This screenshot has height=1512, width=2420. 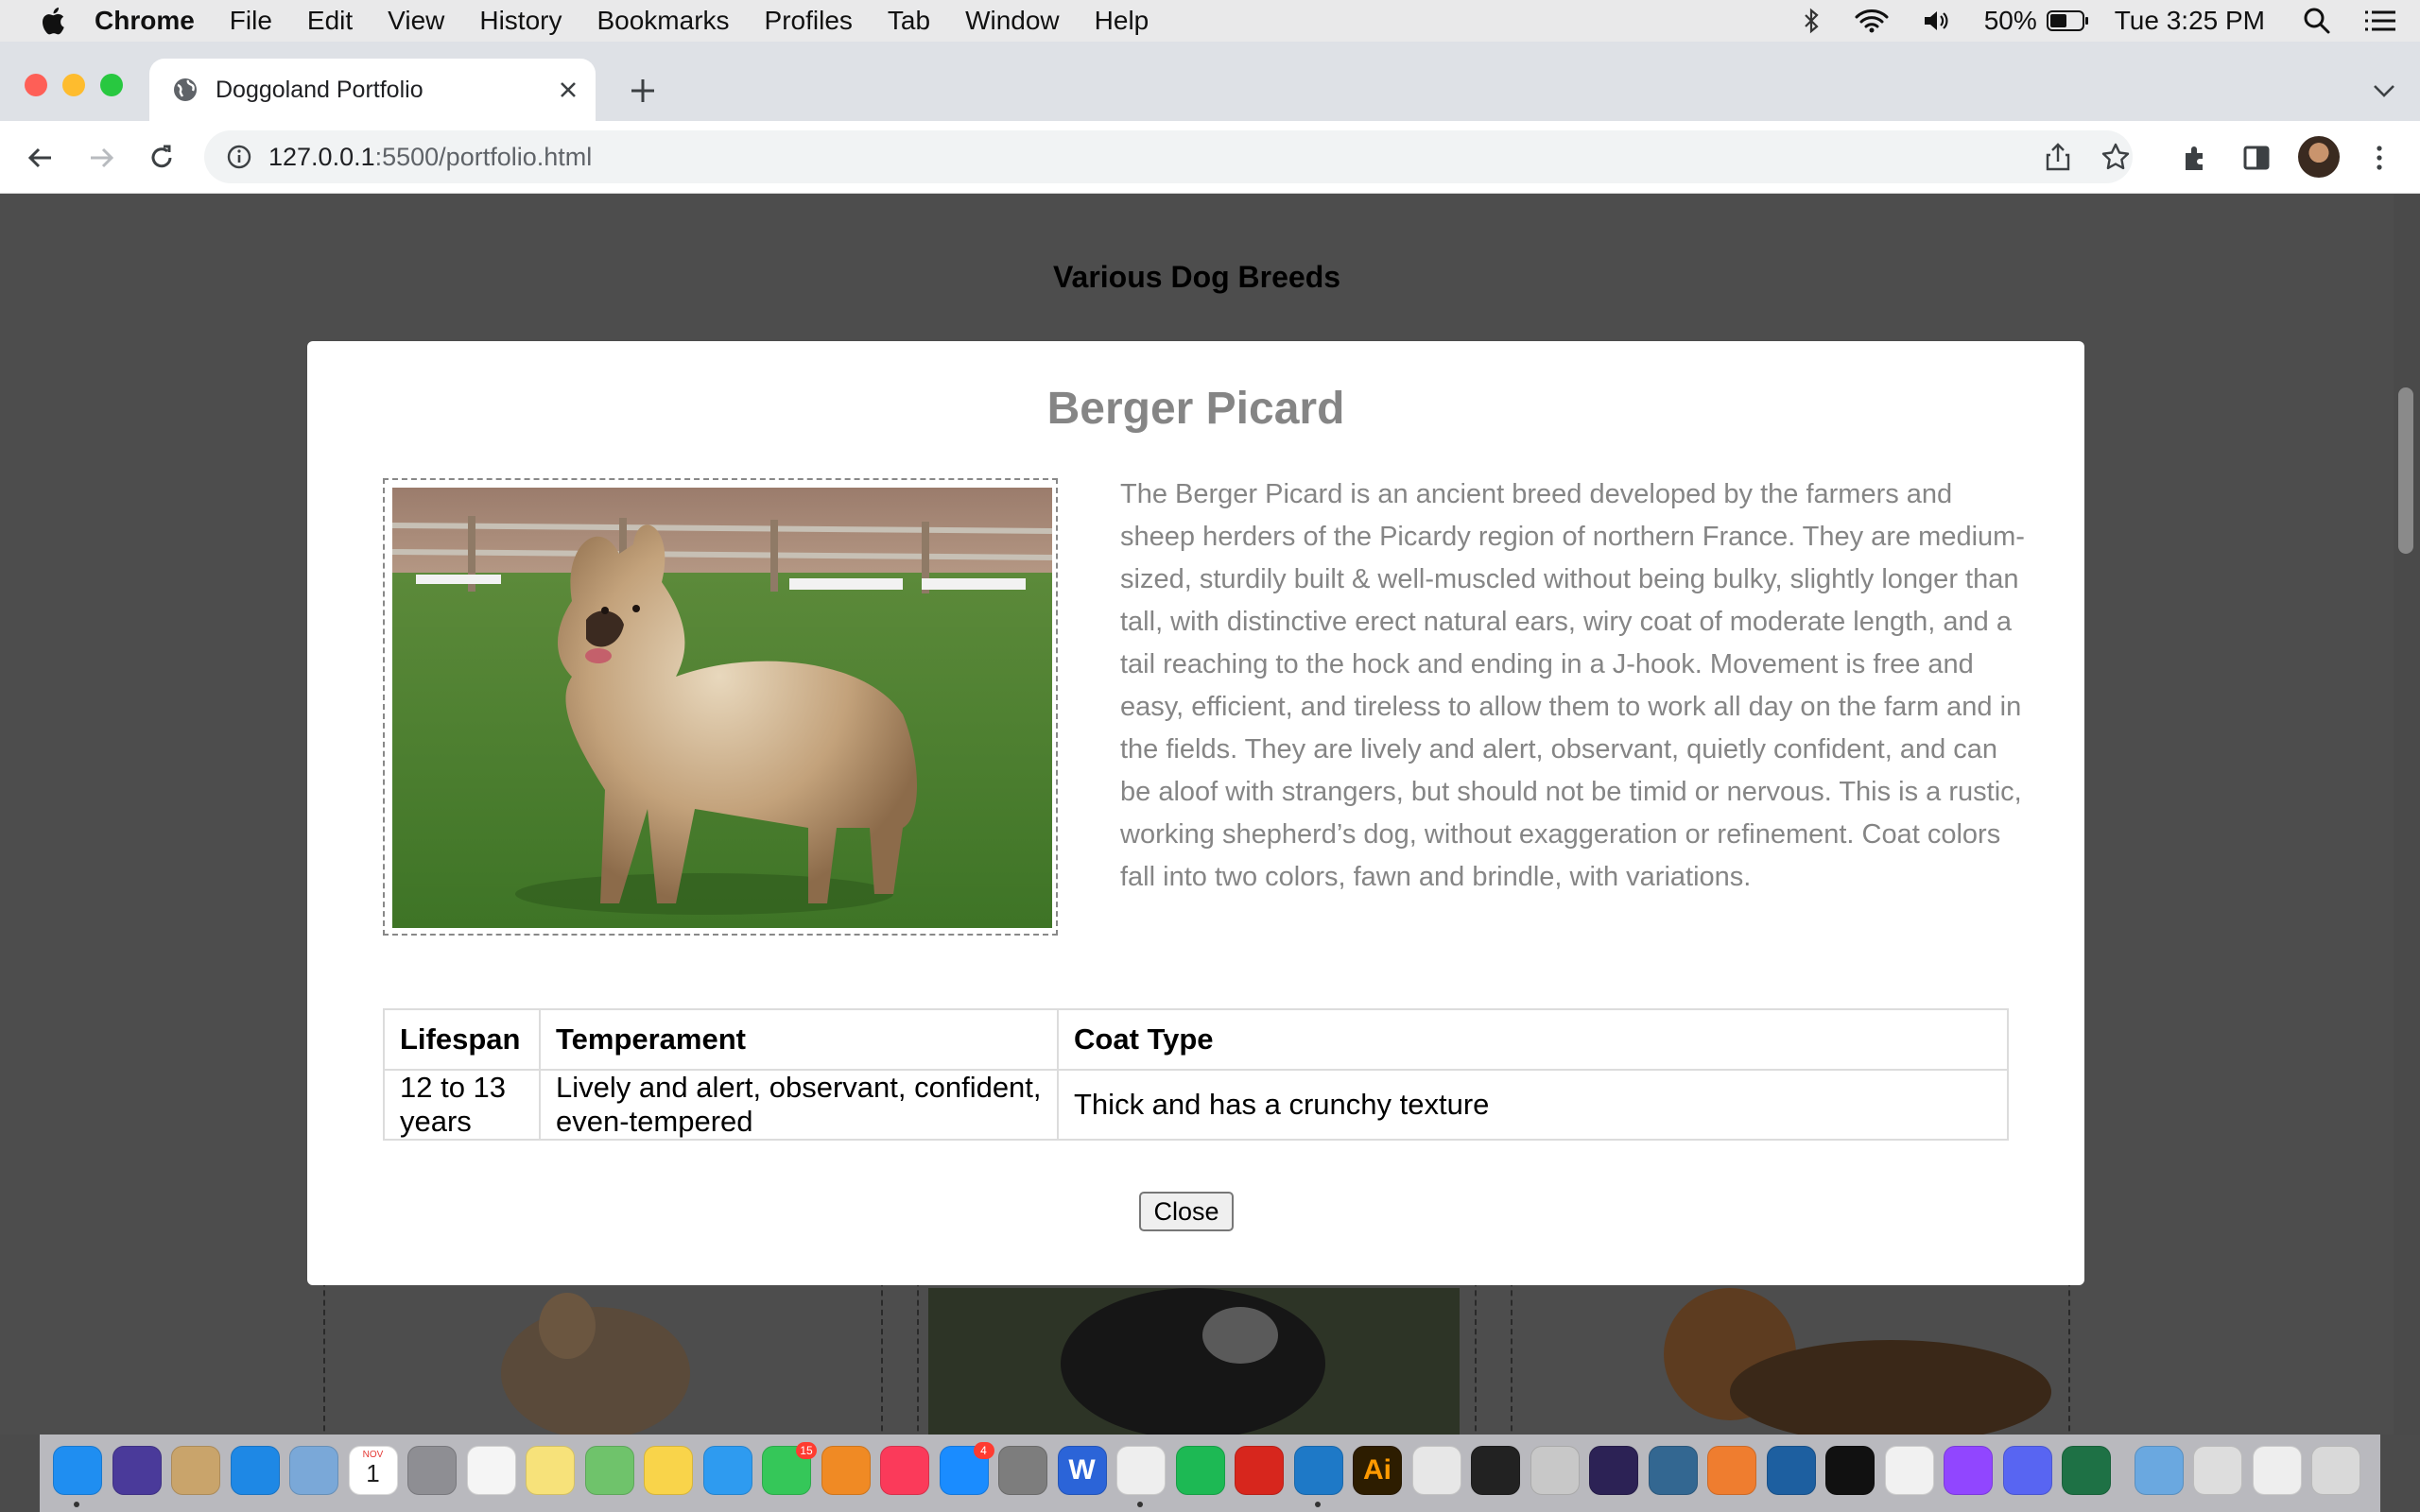 What do you see at coordinates (2010, 20) in the screenshot?
I see `battery-percent: 50%` at bounding box center [2010, 20].